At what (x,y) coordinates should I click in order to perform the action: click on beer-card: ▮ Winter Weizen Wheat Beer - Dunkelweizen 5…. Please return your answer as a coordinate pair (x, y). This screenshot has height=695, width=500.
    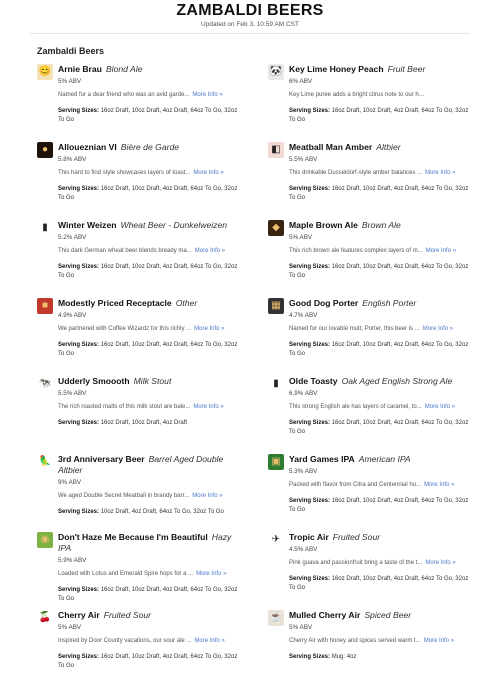
    Looking at the image, I should click on (137, 259).